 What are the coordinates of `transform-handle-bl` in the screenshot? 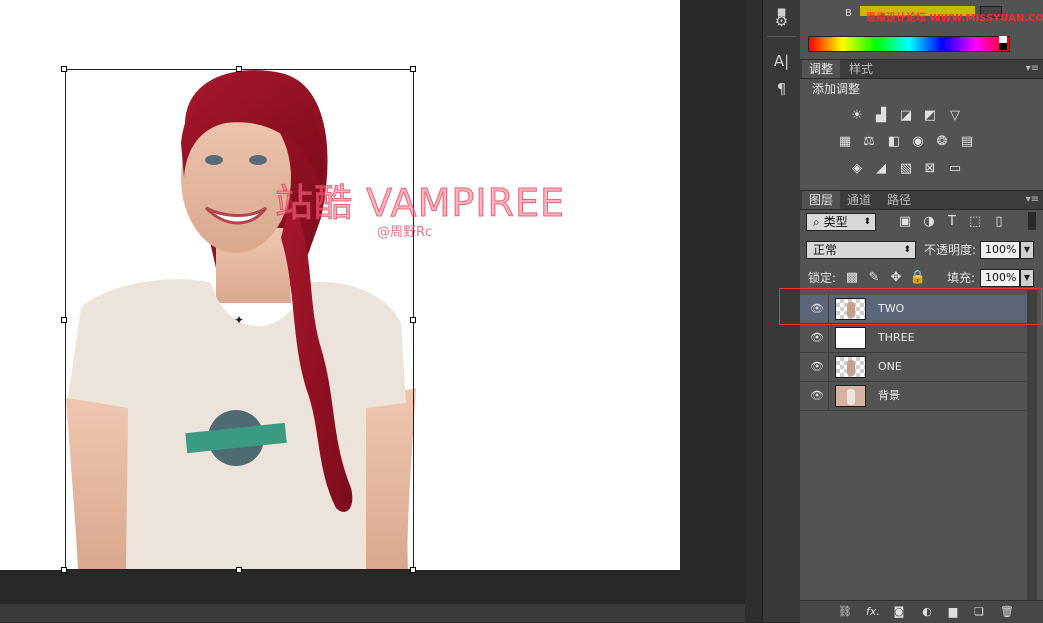 It's located at (64, 570).